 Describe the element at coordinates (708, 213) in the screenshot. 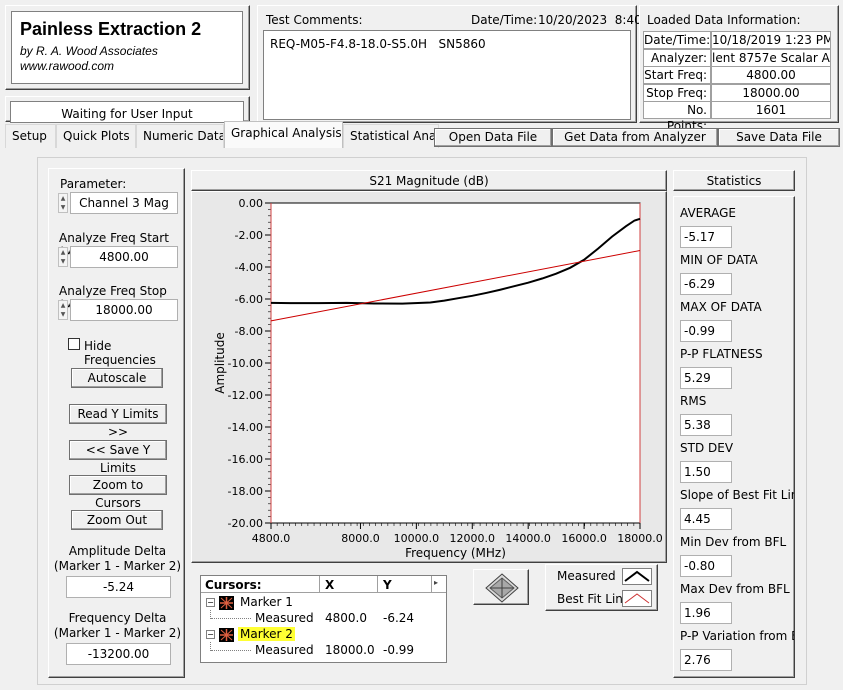

I see `stat-label: AVERAGE` at that location.